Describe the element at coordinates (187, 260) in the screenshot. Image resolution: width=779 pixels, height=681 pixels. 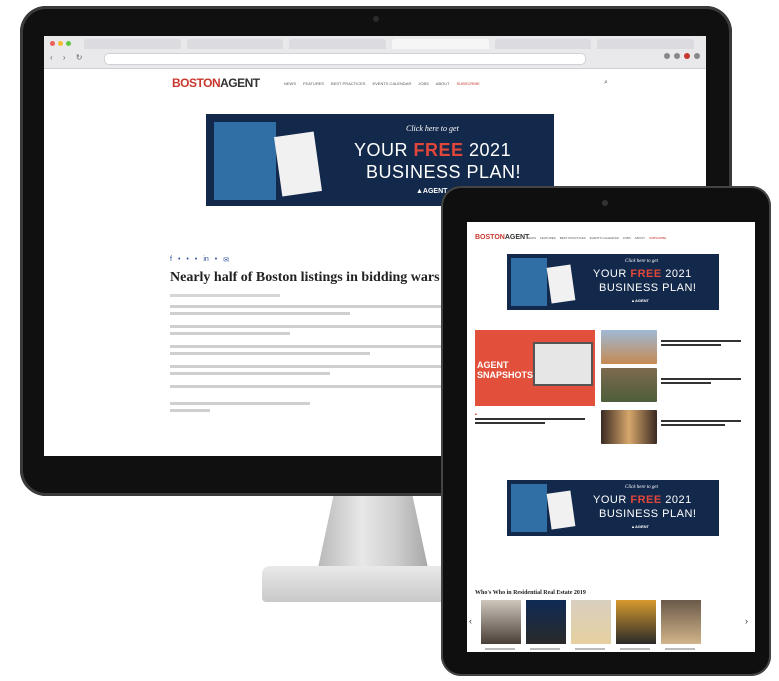
I see `twitter-icon: •` at that location.